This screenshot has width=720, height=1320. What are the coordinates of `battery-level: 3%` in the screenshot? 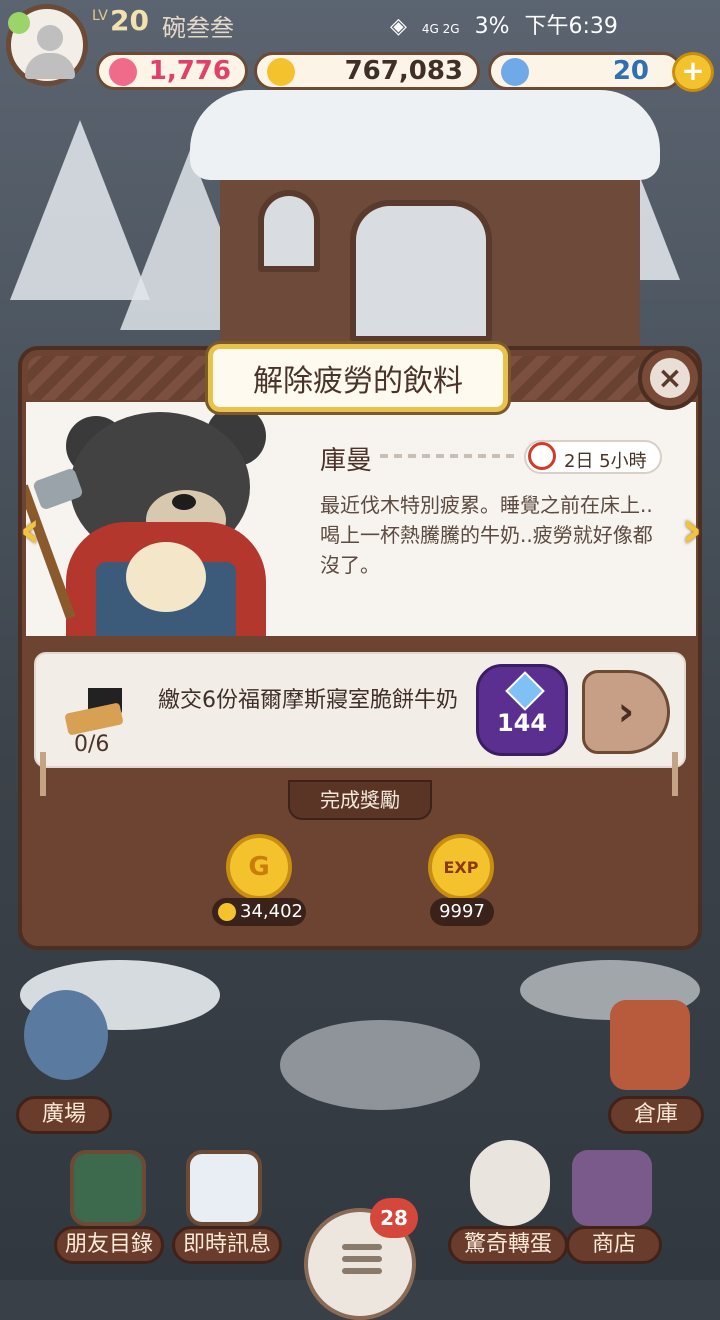 It's located at (492, 26).